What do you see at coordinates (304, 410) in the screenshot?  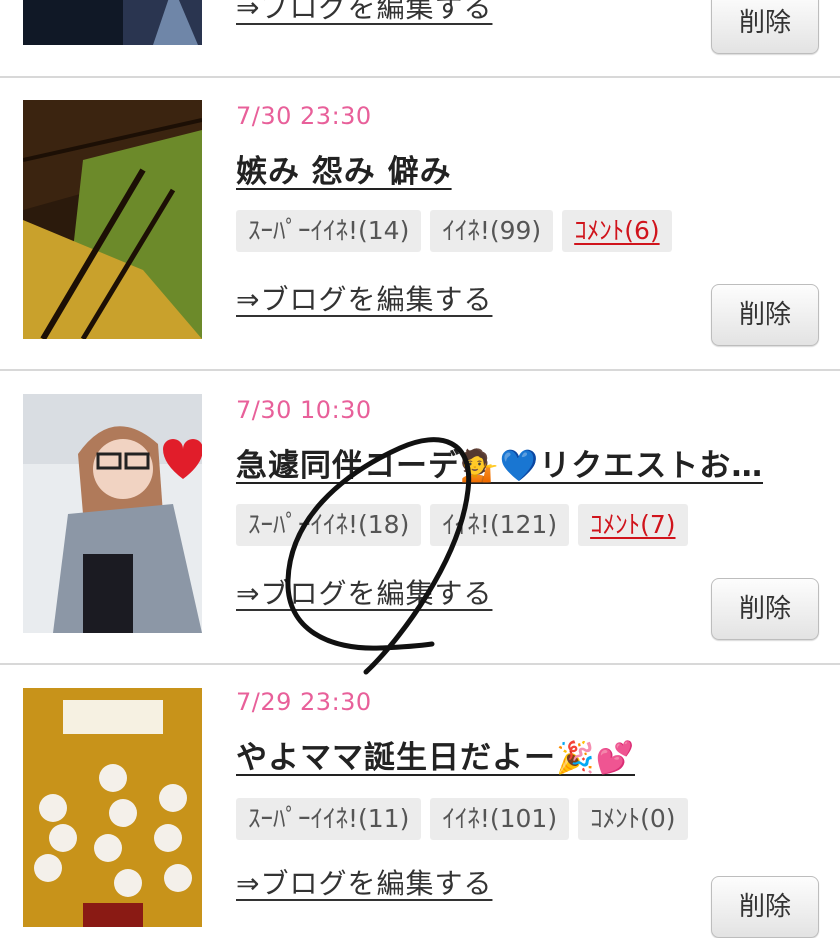 I see `entry-date: 7/30 10:30` at bounding box center [304, 410].